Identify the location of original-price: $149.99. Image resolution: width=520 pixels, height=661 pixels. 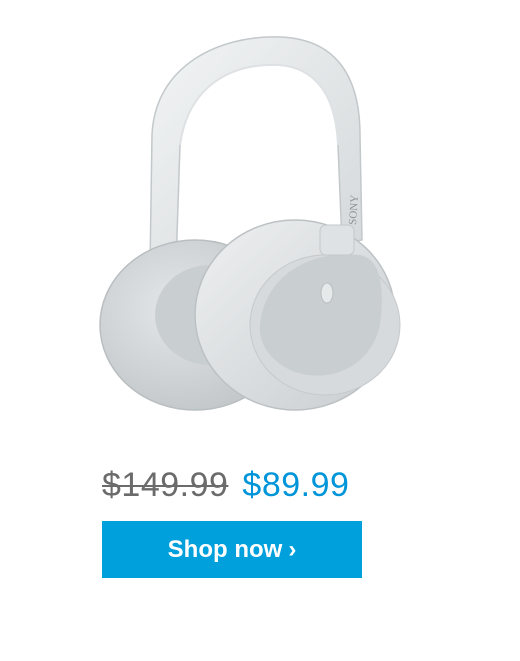
(165, 484).